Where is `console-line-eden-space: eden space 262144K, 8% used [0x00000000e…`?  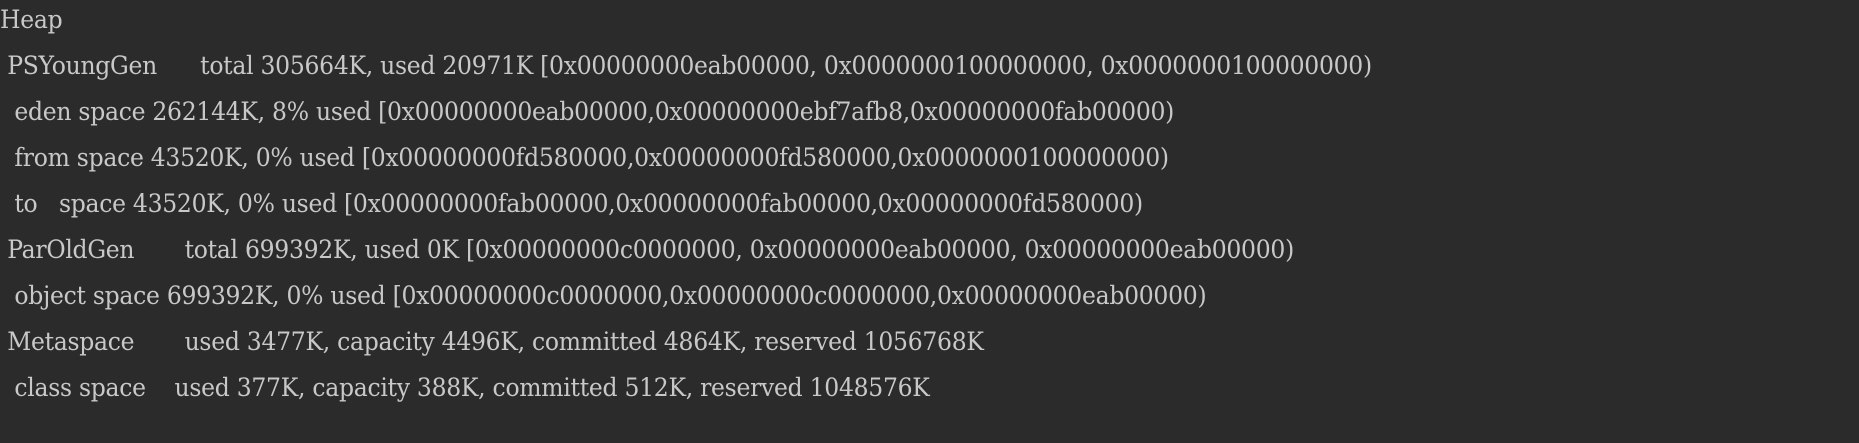
console-line-eden-space: eden space 262144K, 8% used [0x00000000e… is located at coordinates (587, 111).